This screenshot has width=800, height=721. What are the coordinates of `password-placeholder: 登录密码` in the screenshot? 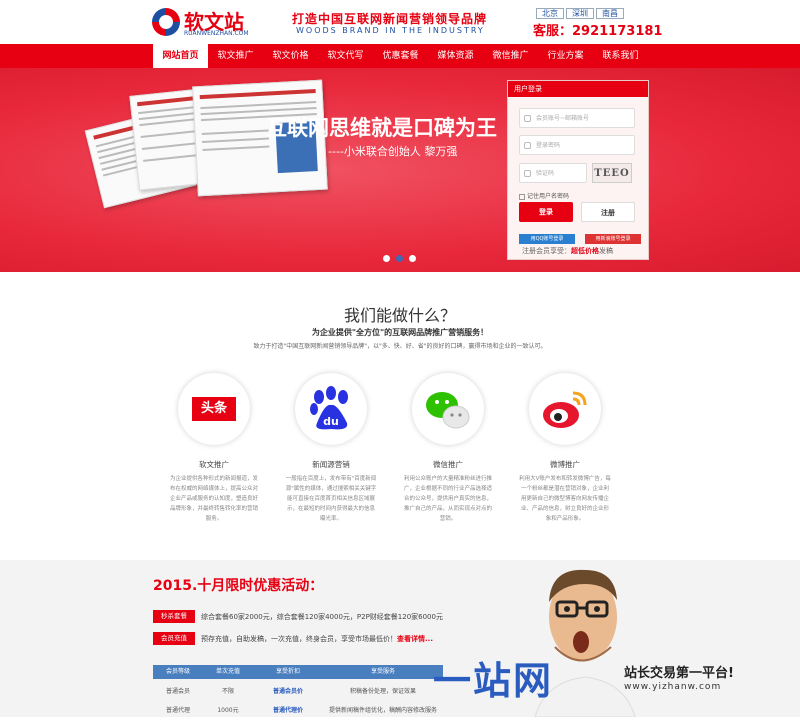 It's located at (548, 145).